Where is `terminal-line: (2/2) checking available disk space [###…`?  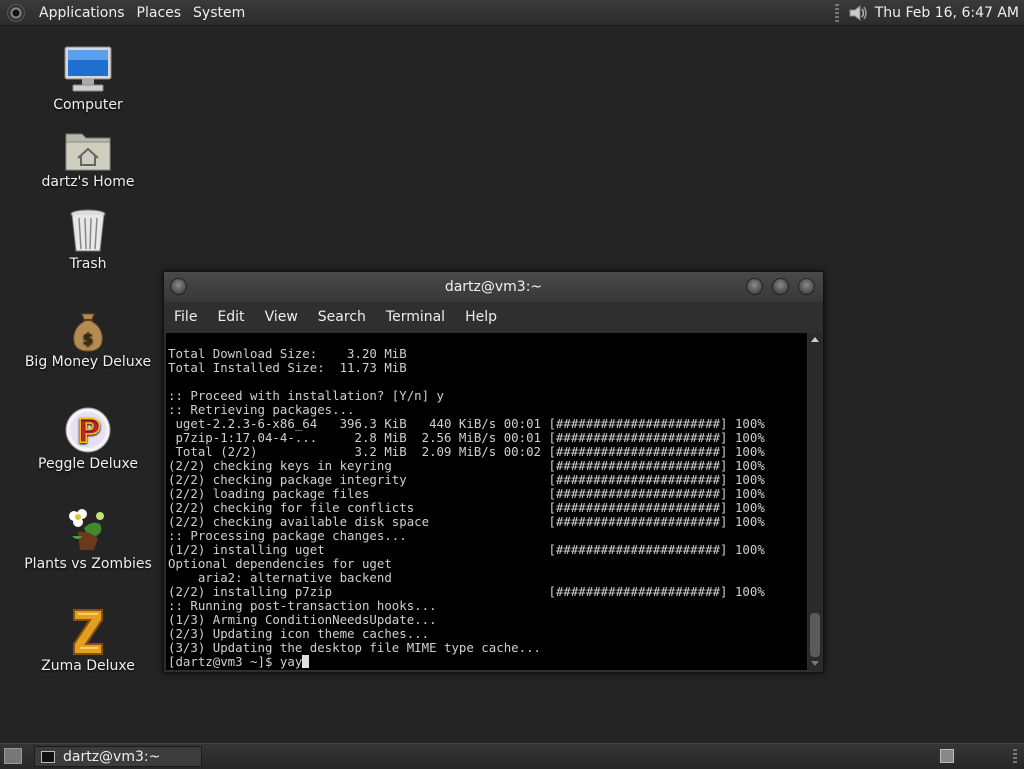 terminal-line: (2/2) checking available disk space [###… is located at coordinates (466, 521).